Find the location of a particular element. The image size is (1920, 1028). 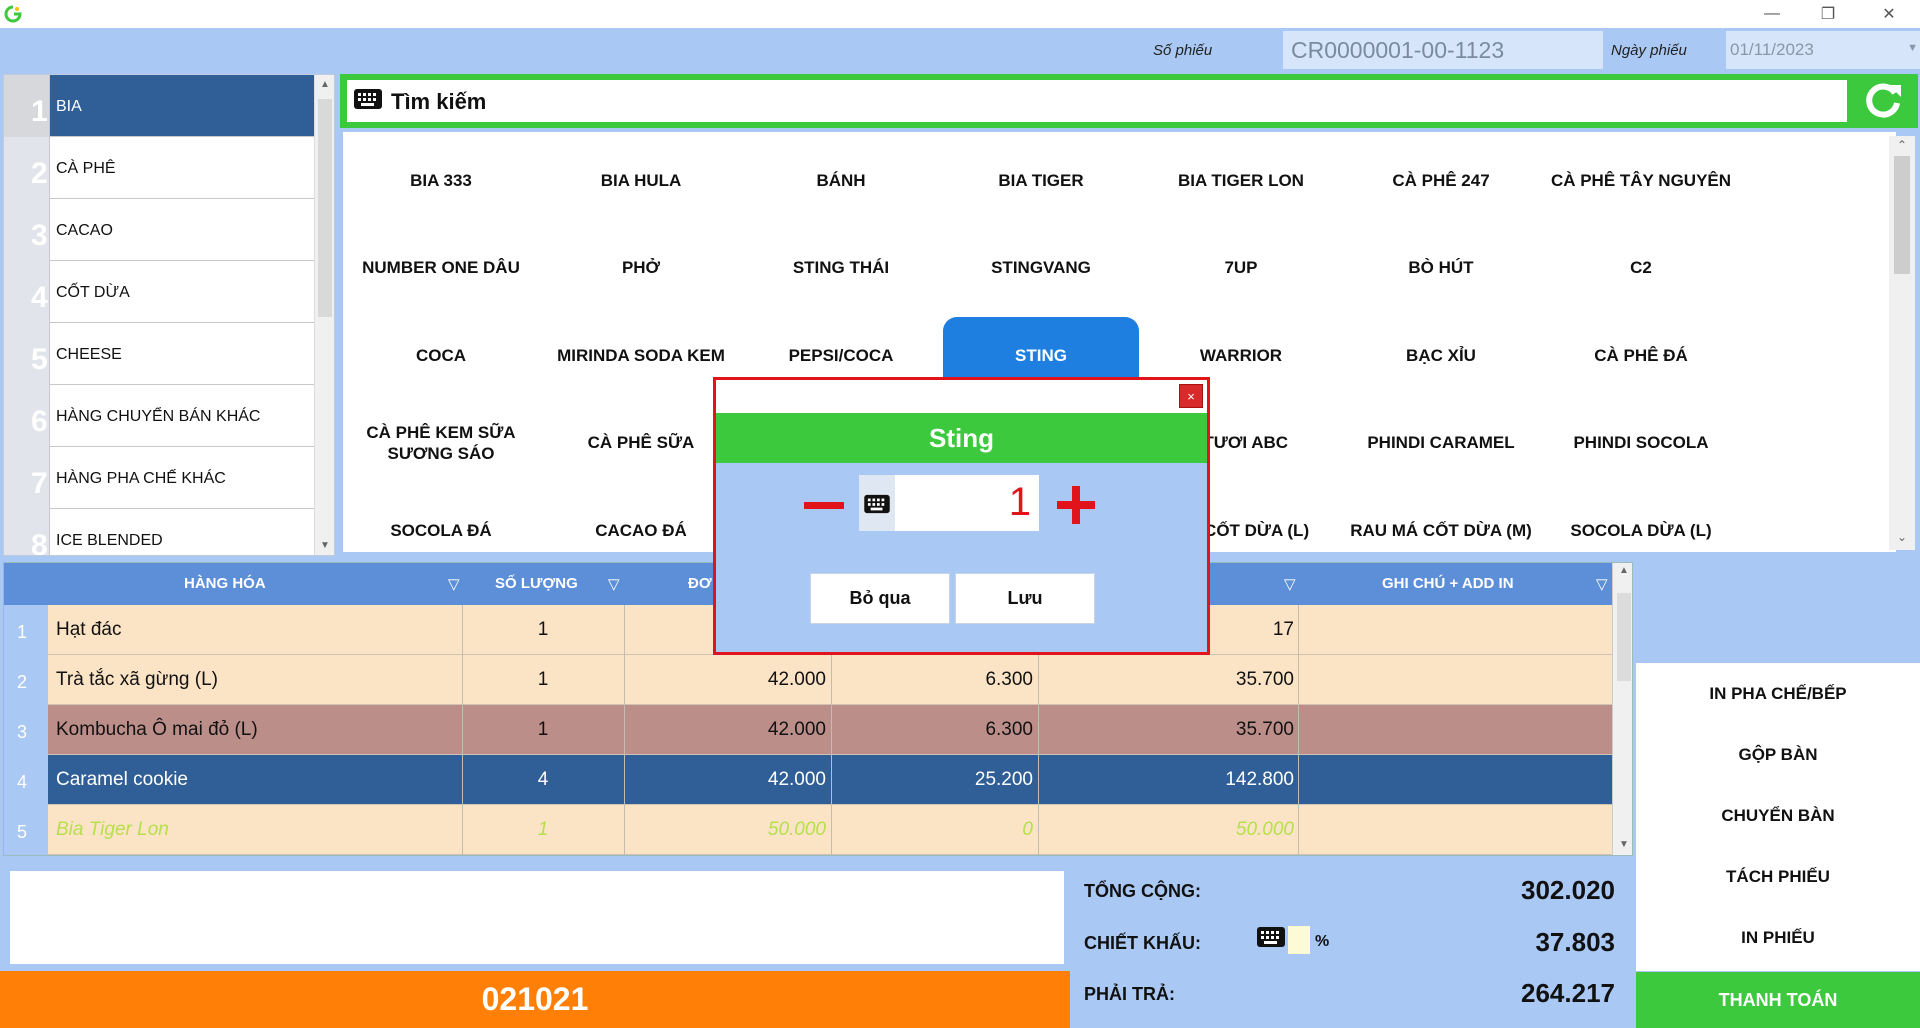

category-label: HÀNG CHUYỂN BÁN KHÁC is located at coordinates (158, 416).